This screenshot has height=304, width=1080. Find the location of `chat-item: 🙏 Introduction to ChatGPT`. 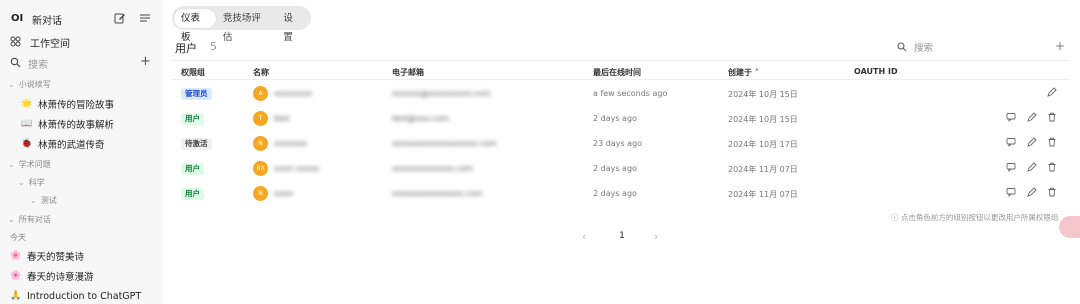

chat-item: 🙏 Introduction to ChatGPT is located at coordinates (81, 295).